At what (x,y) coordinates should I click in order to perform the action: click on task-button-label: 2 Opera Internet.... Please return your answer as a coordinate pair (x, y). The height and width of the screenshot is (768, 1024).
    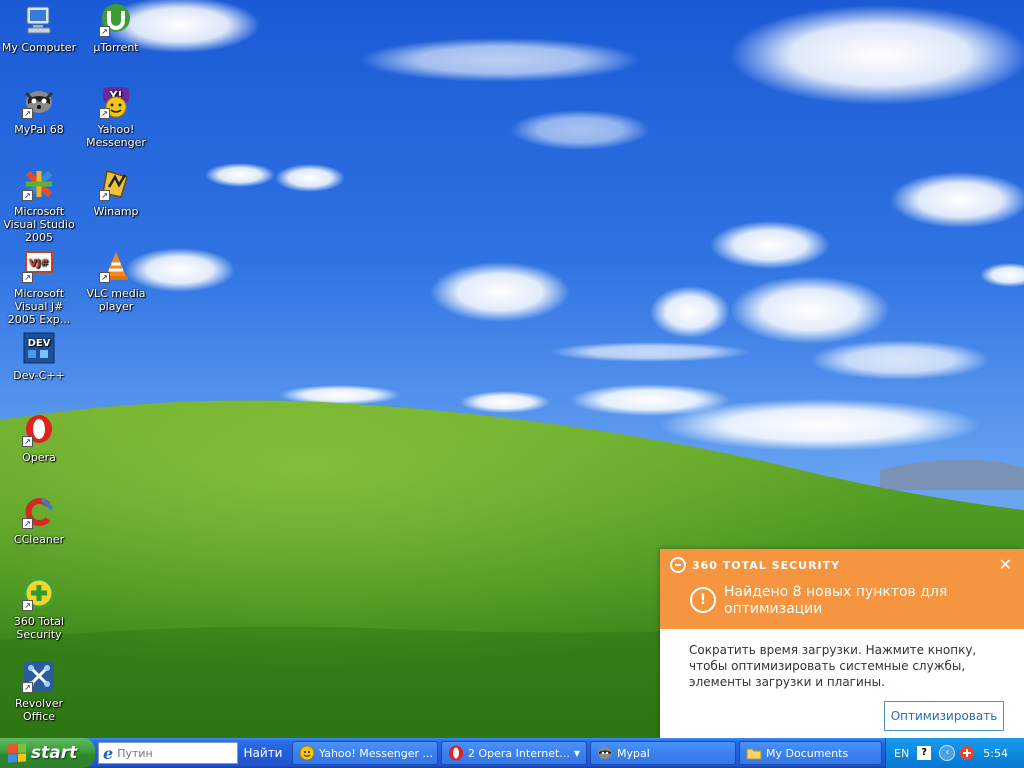
    Looking at the image, I should click on (519, 753).